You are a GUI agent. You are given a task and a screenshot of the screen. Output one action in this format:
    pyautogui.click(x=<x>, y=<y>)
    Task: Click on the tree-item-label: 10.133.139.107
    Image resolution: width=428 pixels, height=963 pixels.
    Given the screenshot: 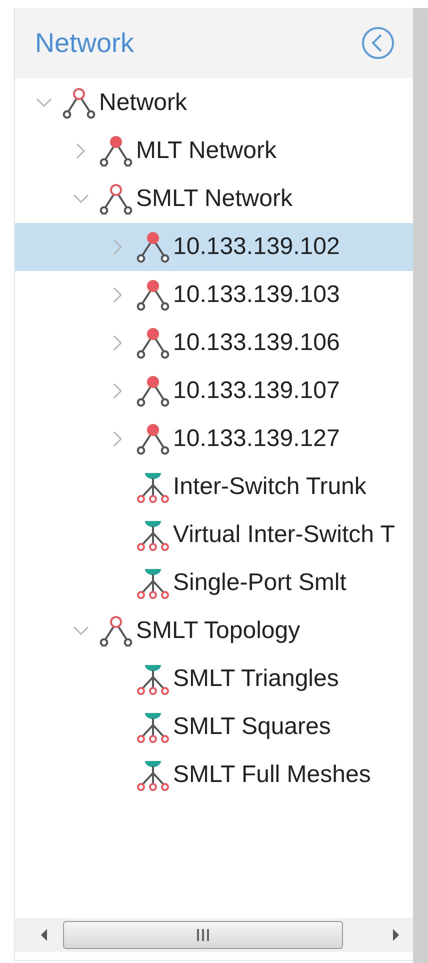 What is the action you would take?
    pyautogui.click(x=256, y=391)
    